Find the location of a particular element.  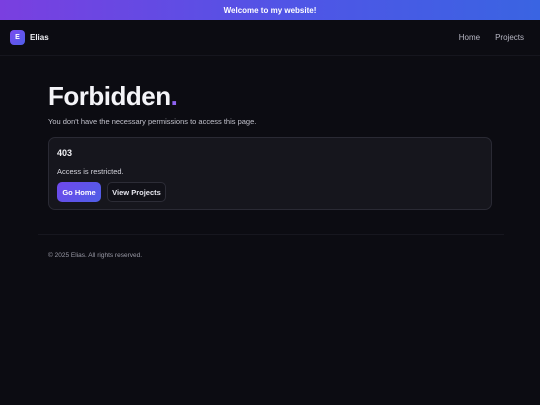

logo-icon: E is located at coordinates (17, 37).